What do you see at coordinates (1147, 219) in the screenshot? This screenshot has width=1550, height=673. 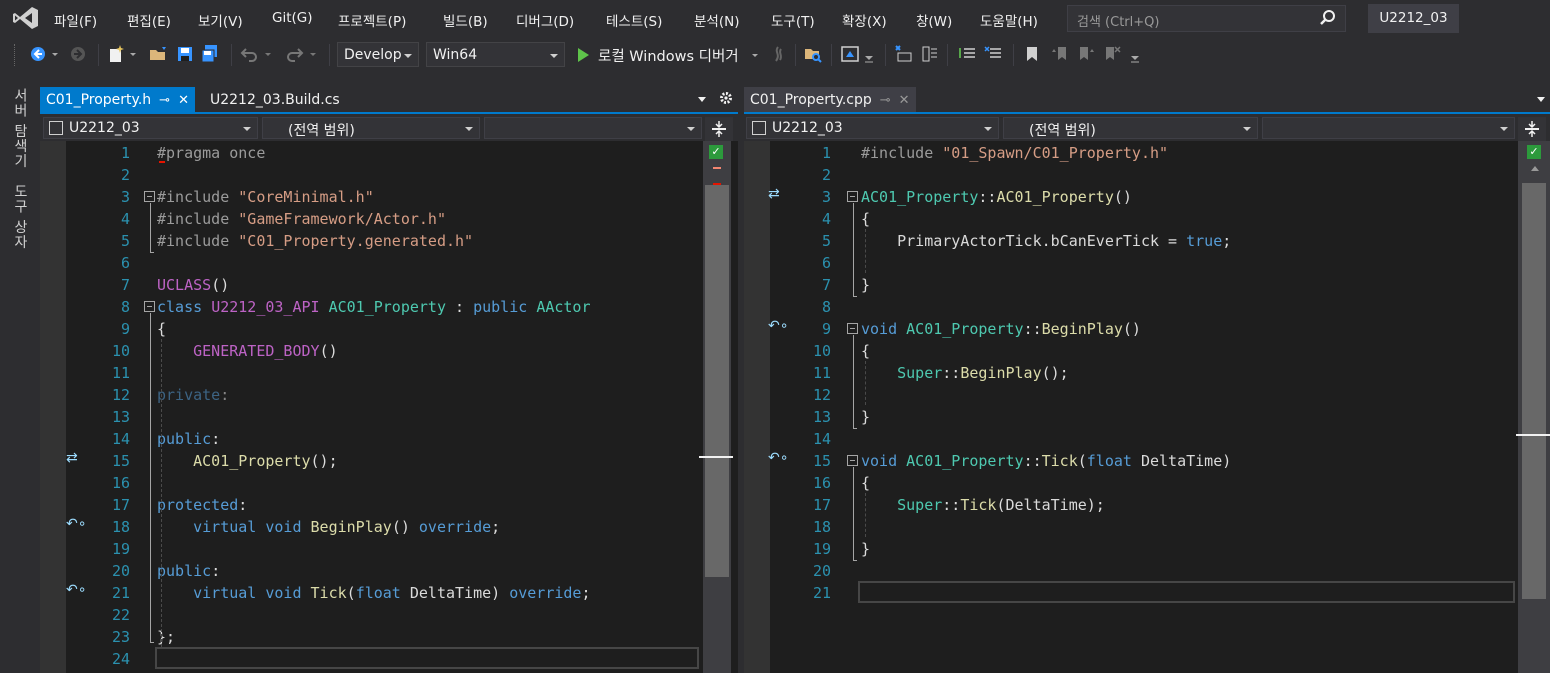 I see `code-line: 4{` at bounding box center [1147, 219].